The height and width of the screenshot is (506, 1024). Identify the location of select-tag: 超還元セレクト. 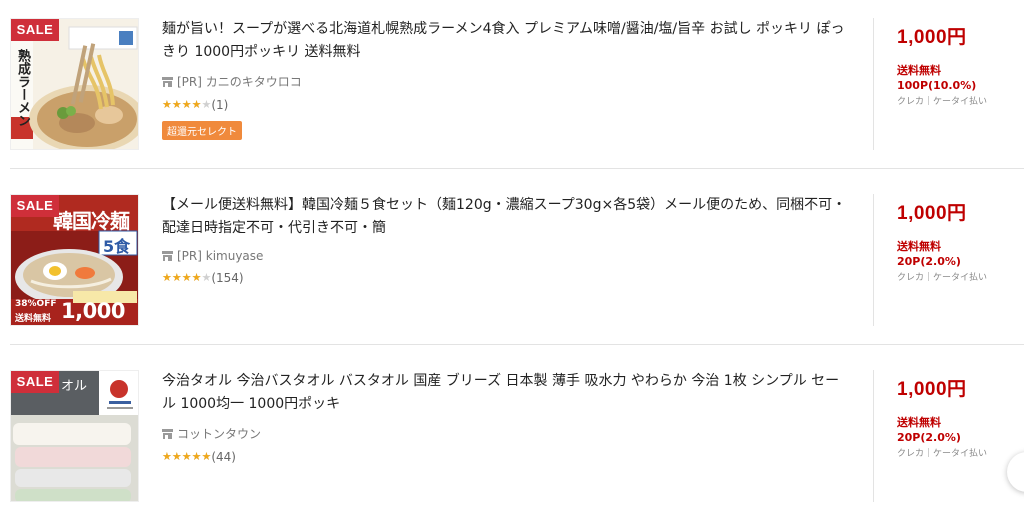
(202, 130).